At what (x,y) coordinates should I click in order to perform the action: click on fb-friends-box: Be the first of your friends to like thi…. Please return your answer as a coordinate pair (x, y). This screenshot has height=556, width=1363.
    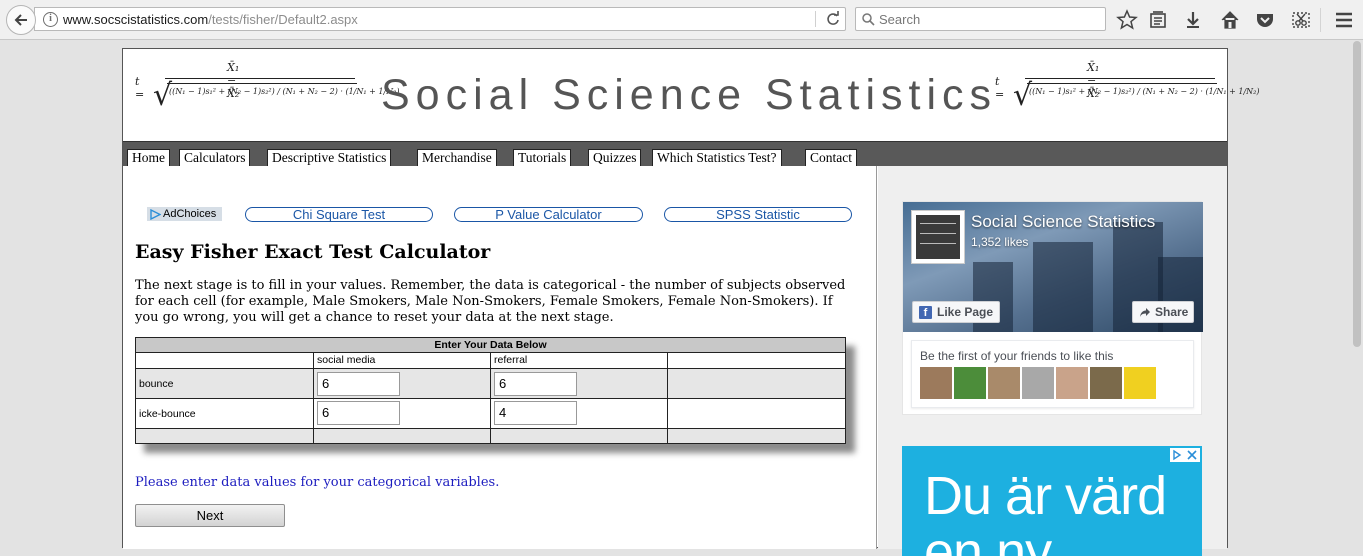
    Looking at the image, I should click on (1052, 374).